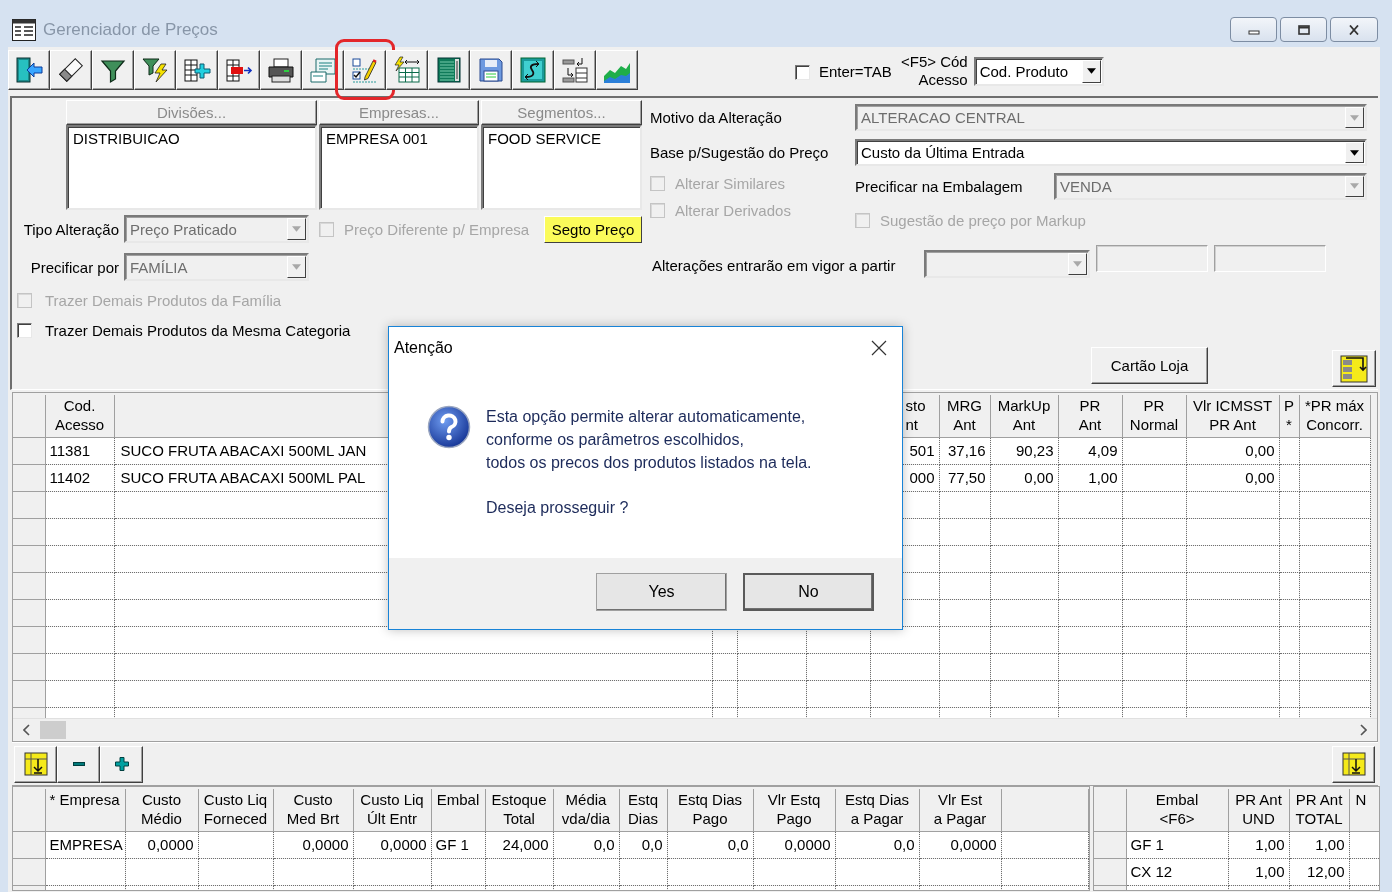  Describe the element at coordinates (243, 477) in the screenshot. I see `grid-text: SUCO FRUTA ABACAXI 500ML PAL` at that location.